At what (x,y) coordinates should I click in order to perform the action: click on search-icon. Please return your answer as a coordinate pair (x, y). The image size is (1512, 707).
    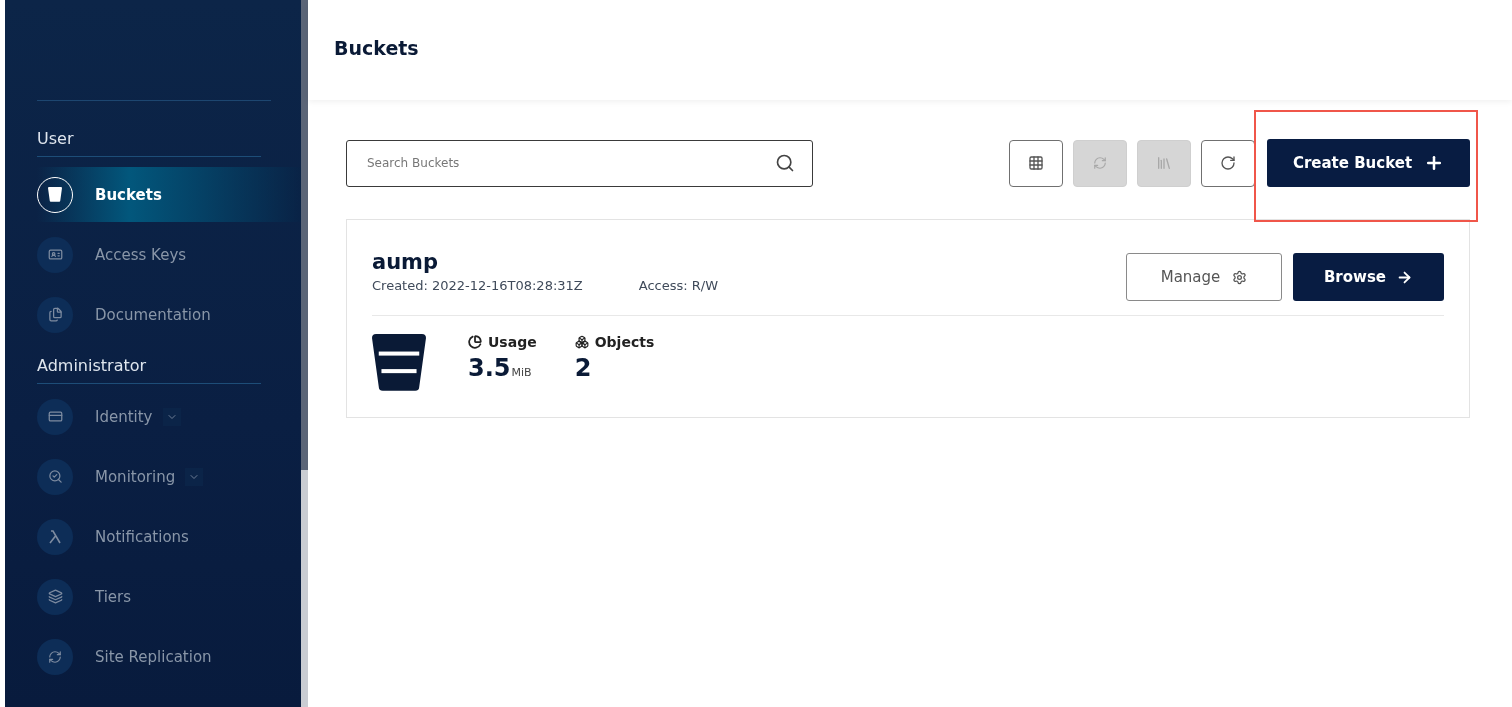
    Looking at the image, I should click on (785, 162).